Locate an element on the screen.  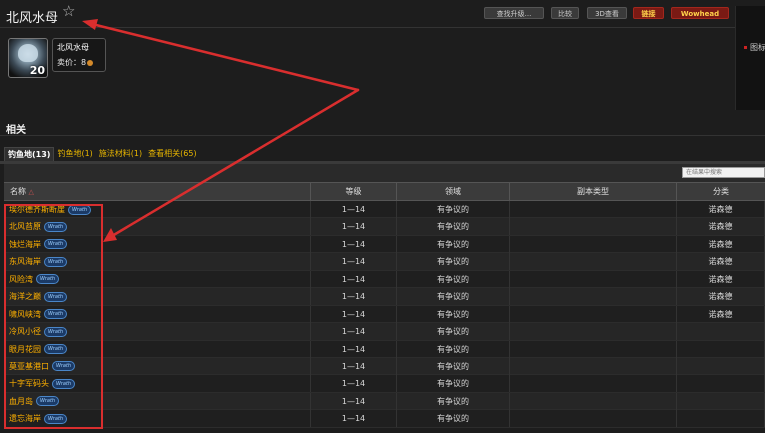
arrowhead-title-icon is located at coordinates (90, 24).